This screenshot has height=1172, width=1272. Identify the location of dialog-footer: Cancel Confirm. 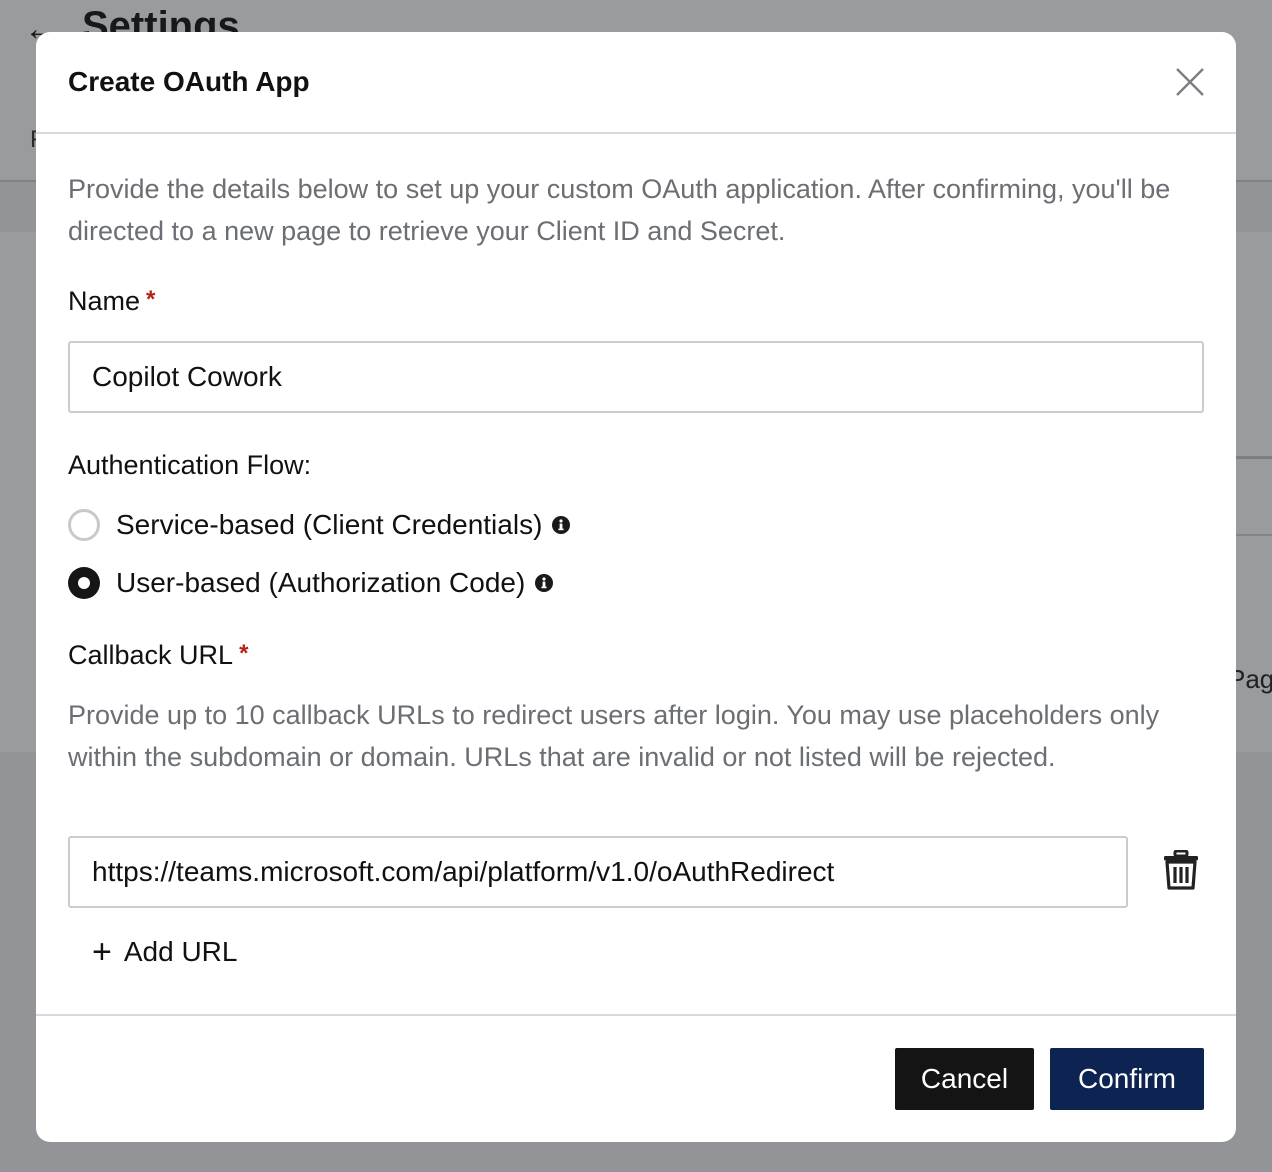
(636, 1078).